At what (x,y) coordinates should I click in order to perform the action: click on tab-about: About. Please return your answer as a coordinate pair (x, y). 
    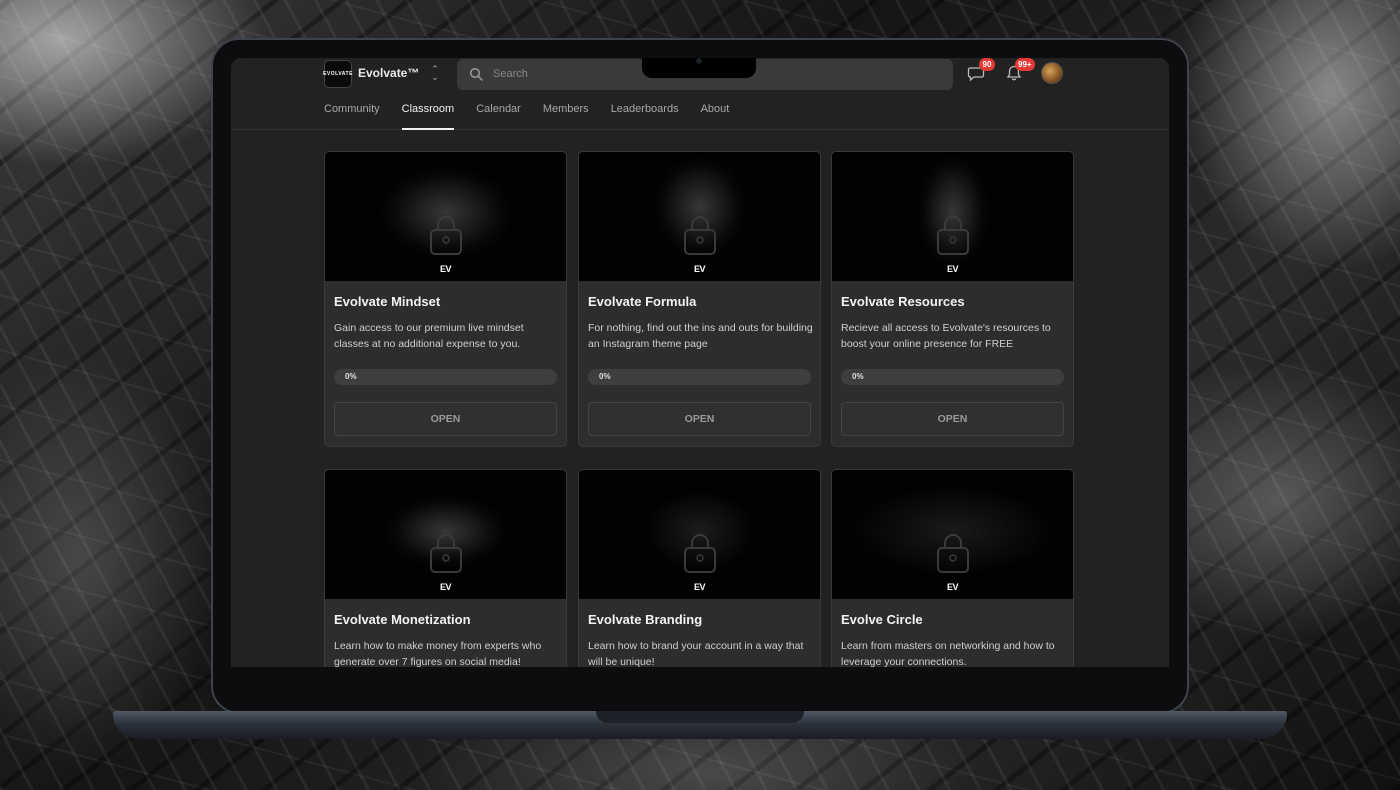
    Looking at the image, I should click on (715, 116).